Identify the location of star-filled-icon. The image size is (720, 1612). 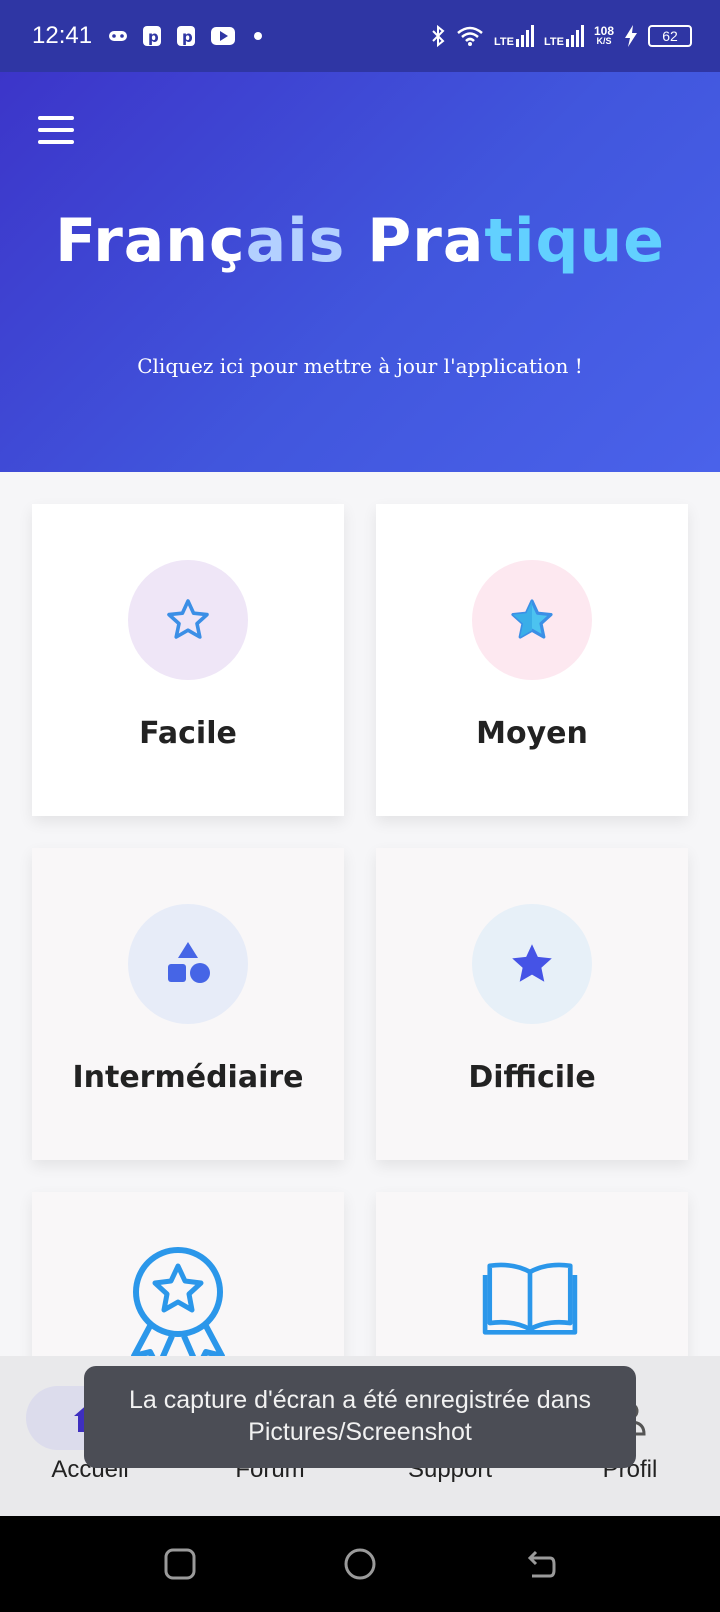
(532, 963).